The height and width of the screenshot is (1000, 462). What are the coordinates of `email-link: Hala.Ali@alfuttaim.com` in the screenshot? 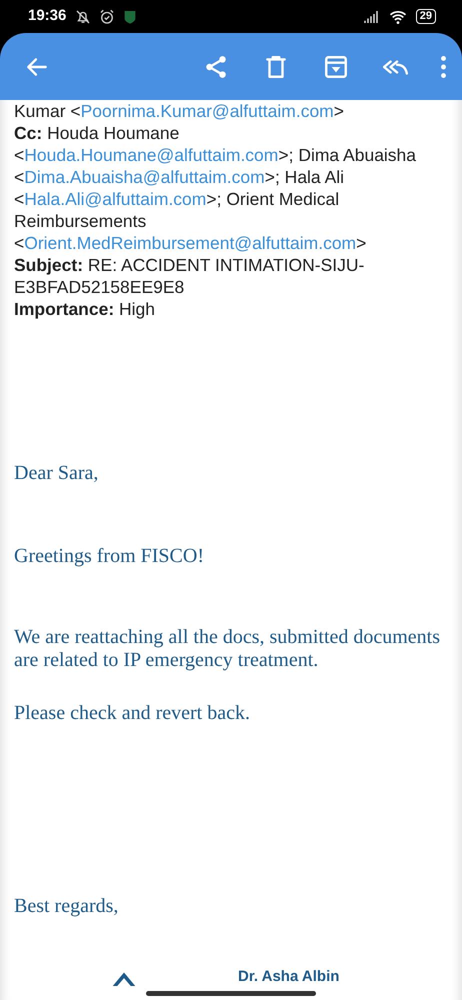 It's located at (115, 199).